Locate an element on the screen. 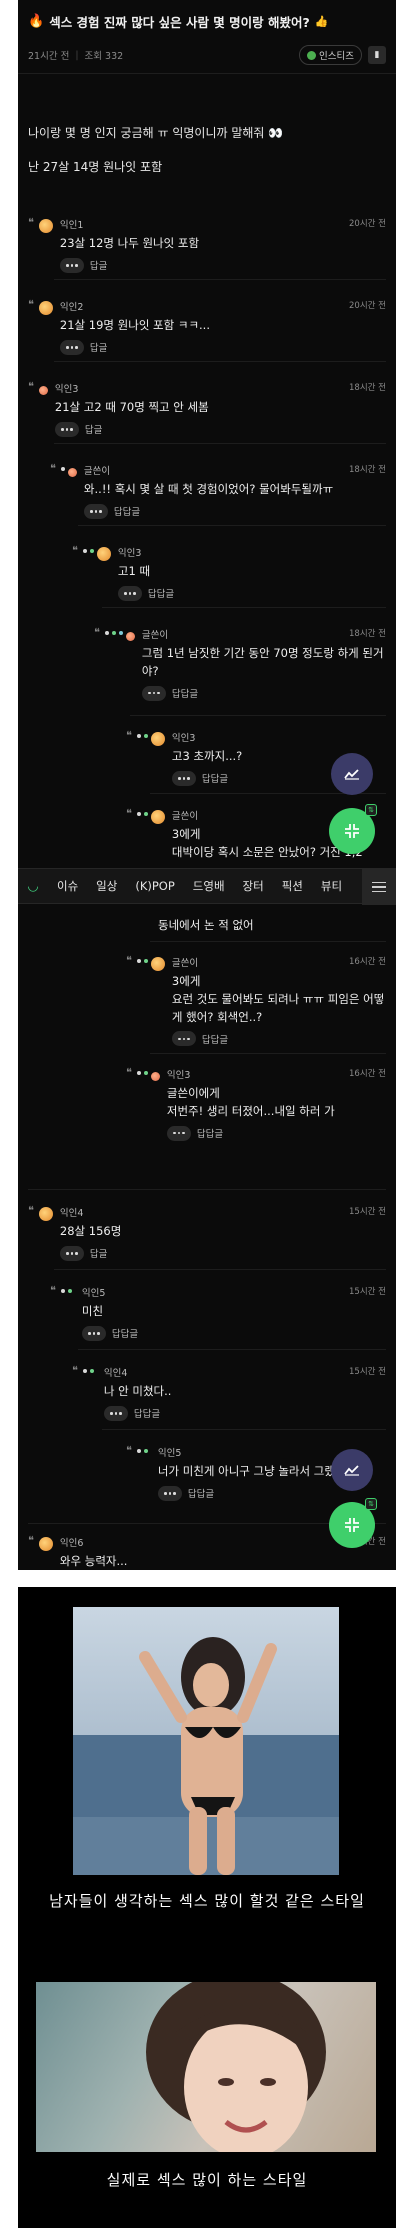 Image resolution: width=413 pixels, height=2228 pixels. comment-author: 익인2 is located at coordinates (71, 307).